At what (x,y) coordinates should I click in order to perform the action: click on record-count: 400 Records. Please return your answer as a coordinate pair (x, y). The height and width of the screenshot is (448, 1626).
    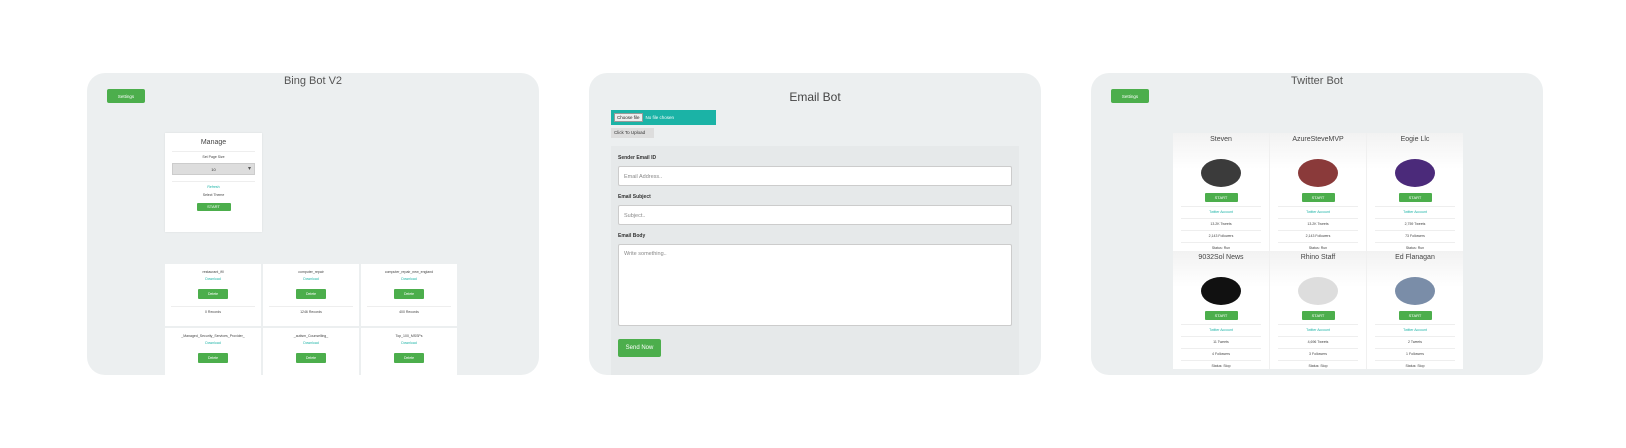
    Looking at the image, I should click on (409, 310).